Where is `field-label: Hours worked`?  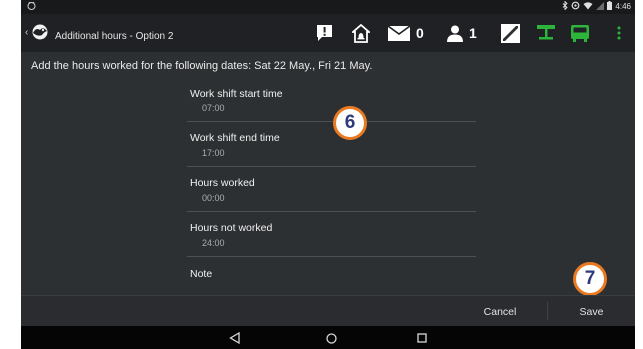 field-label: Hours worked is located at coordinates (222, 183).